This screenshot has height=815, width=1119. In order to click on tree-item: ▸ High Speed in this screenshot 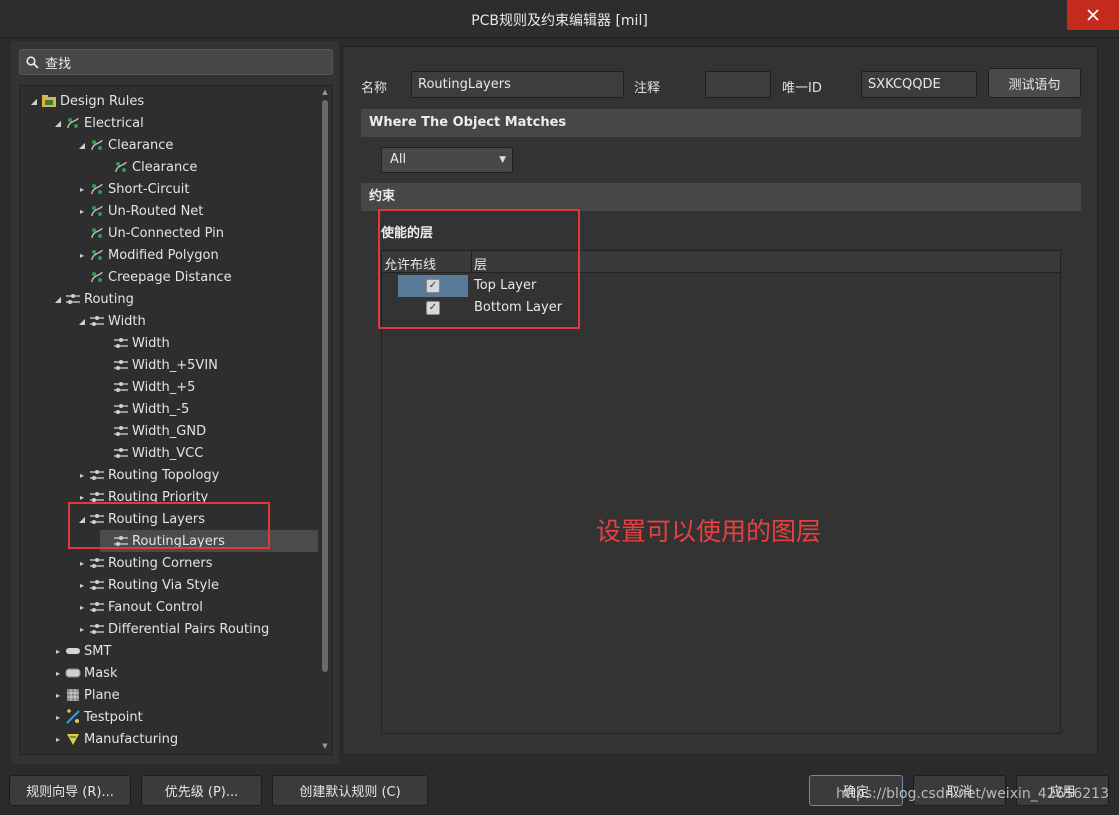, I will do `click(105, 752)`.